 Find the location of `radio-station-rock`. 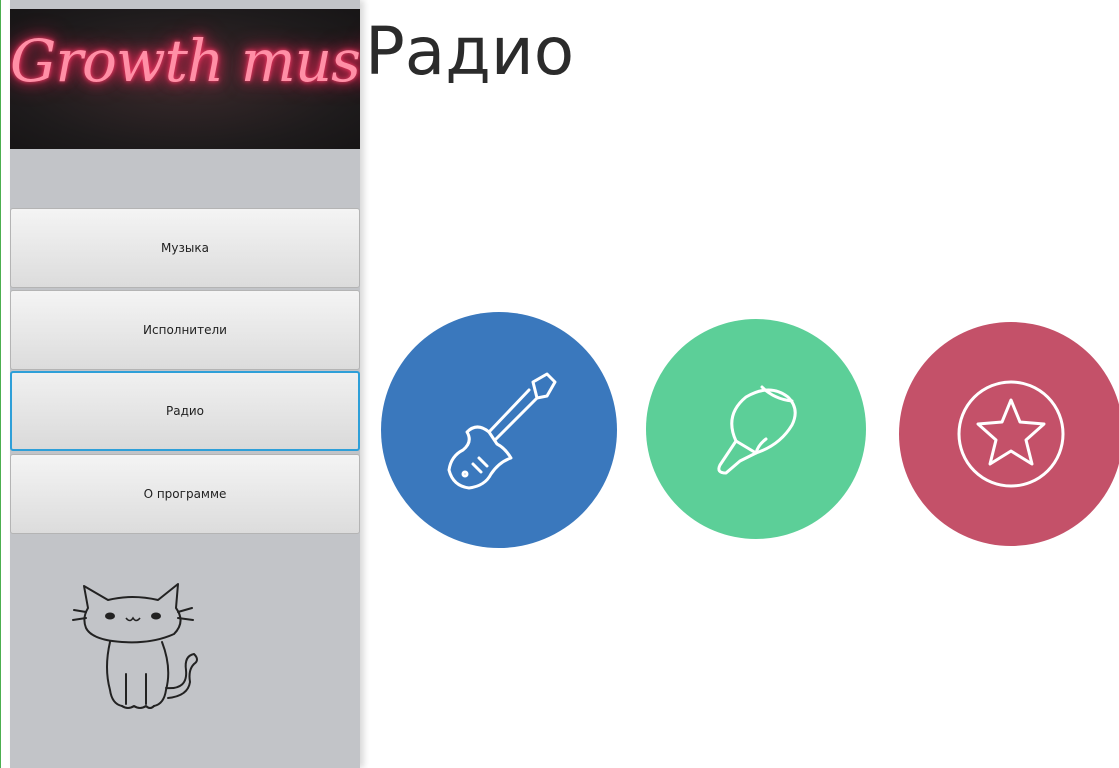

radio-station-rock is located at coordinates (499, 430).